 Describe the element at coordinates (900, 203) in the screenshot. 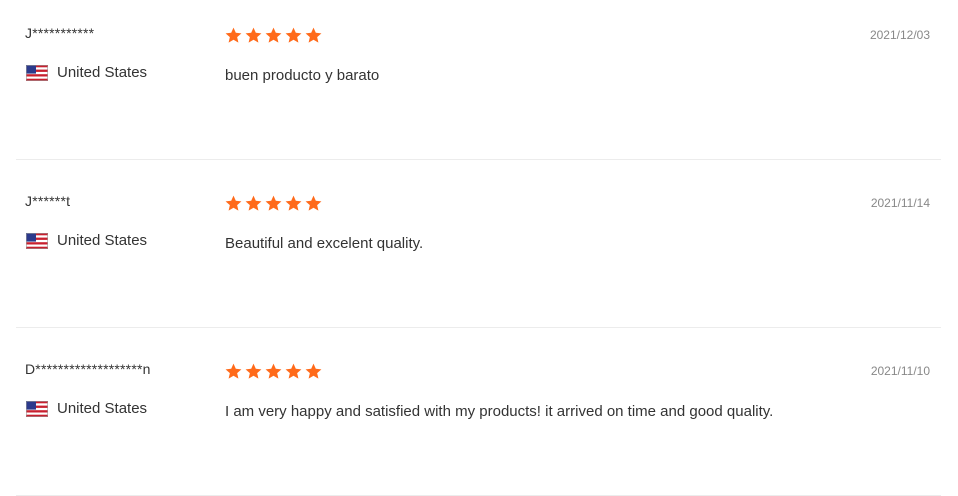

I see `review-date: 2021/11/14` at that location.